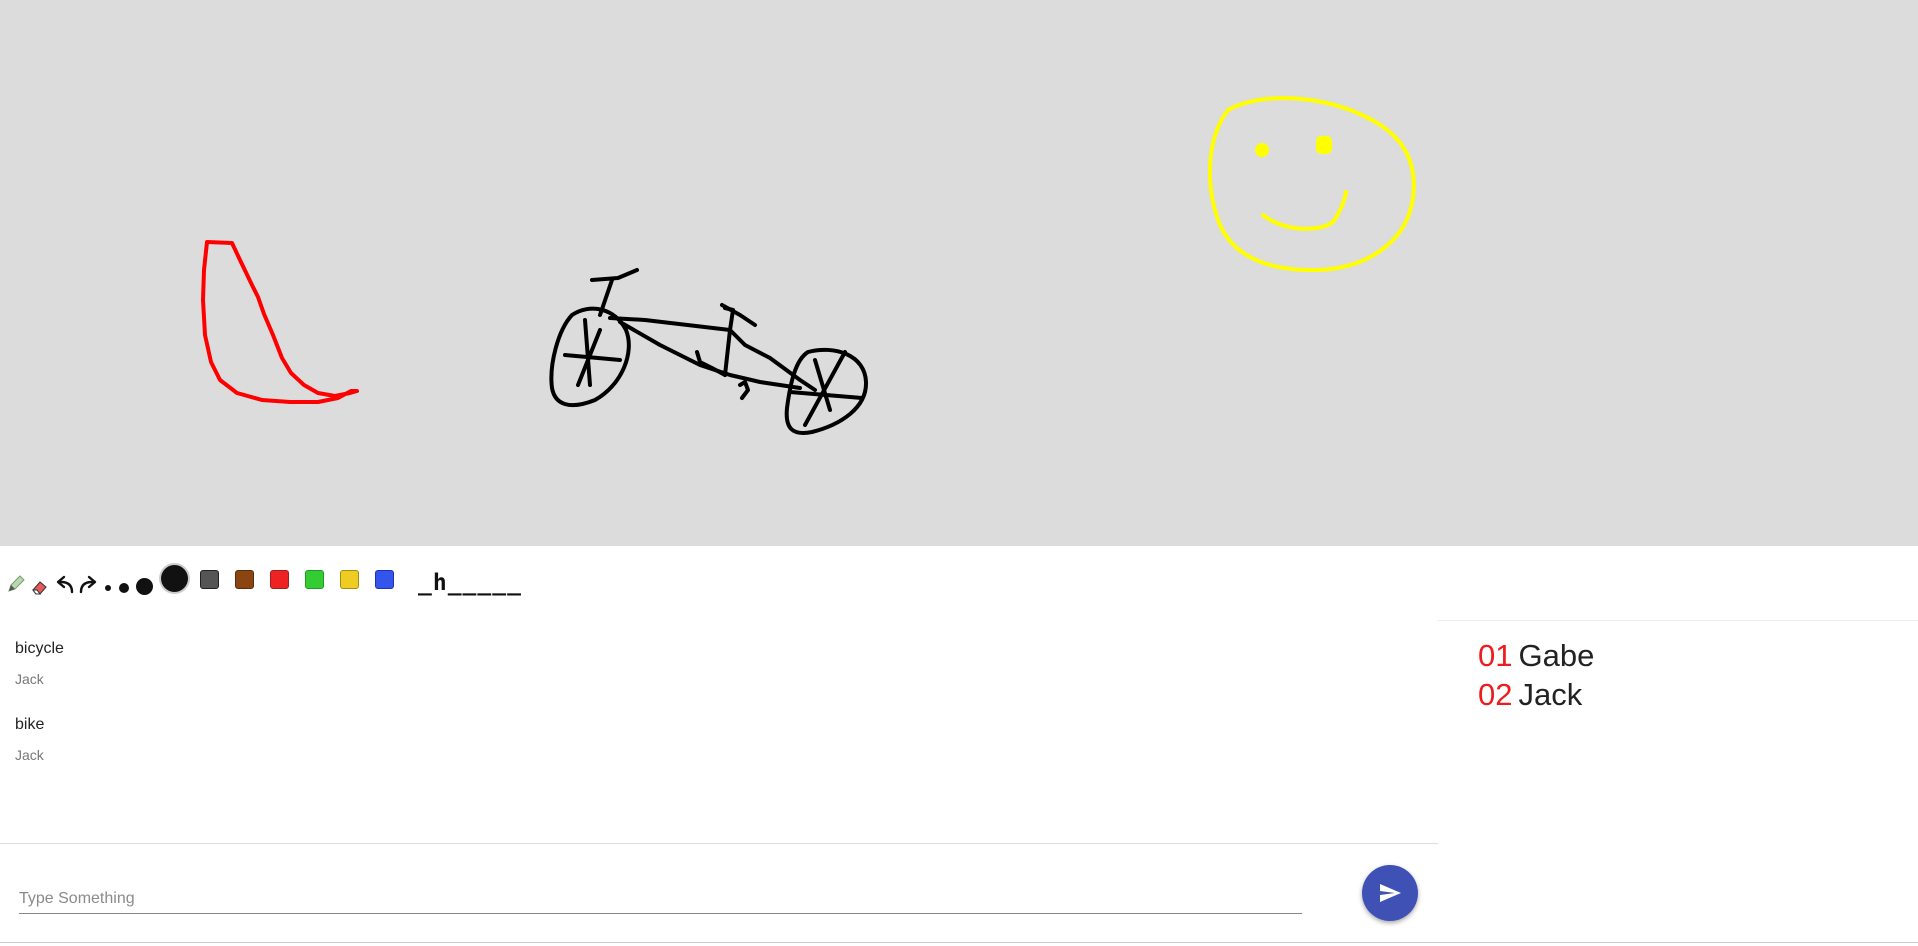 The image size is (1918, 946). Describe the element at coordinates (660, 899) in the screenshot. I see `message-input` at that location.